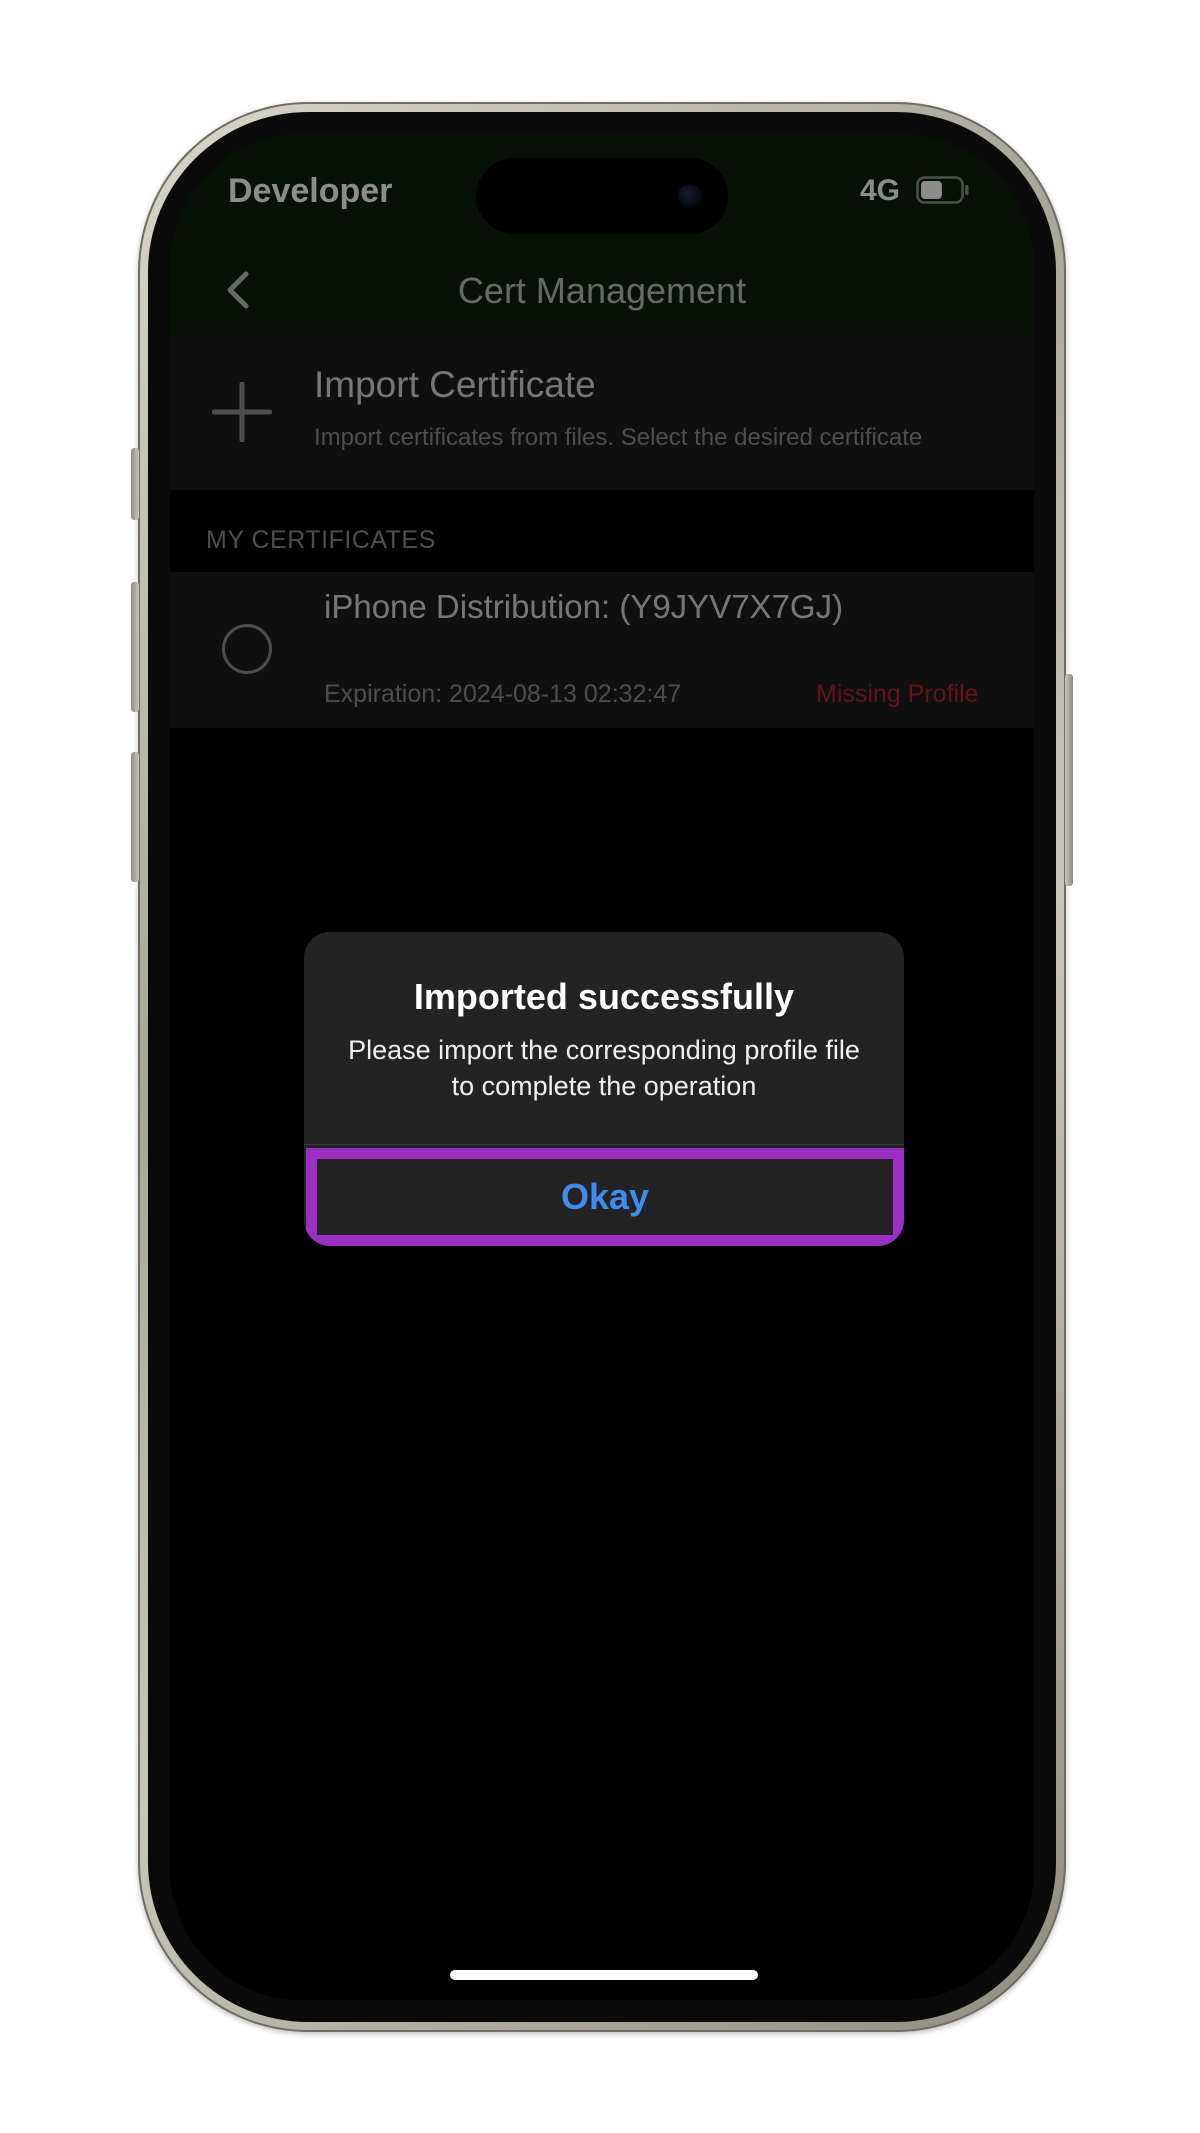 Image resolution: width=1200 pixels, height=2133 pixels. I want to click on alert-divider, so click(604, 1144).